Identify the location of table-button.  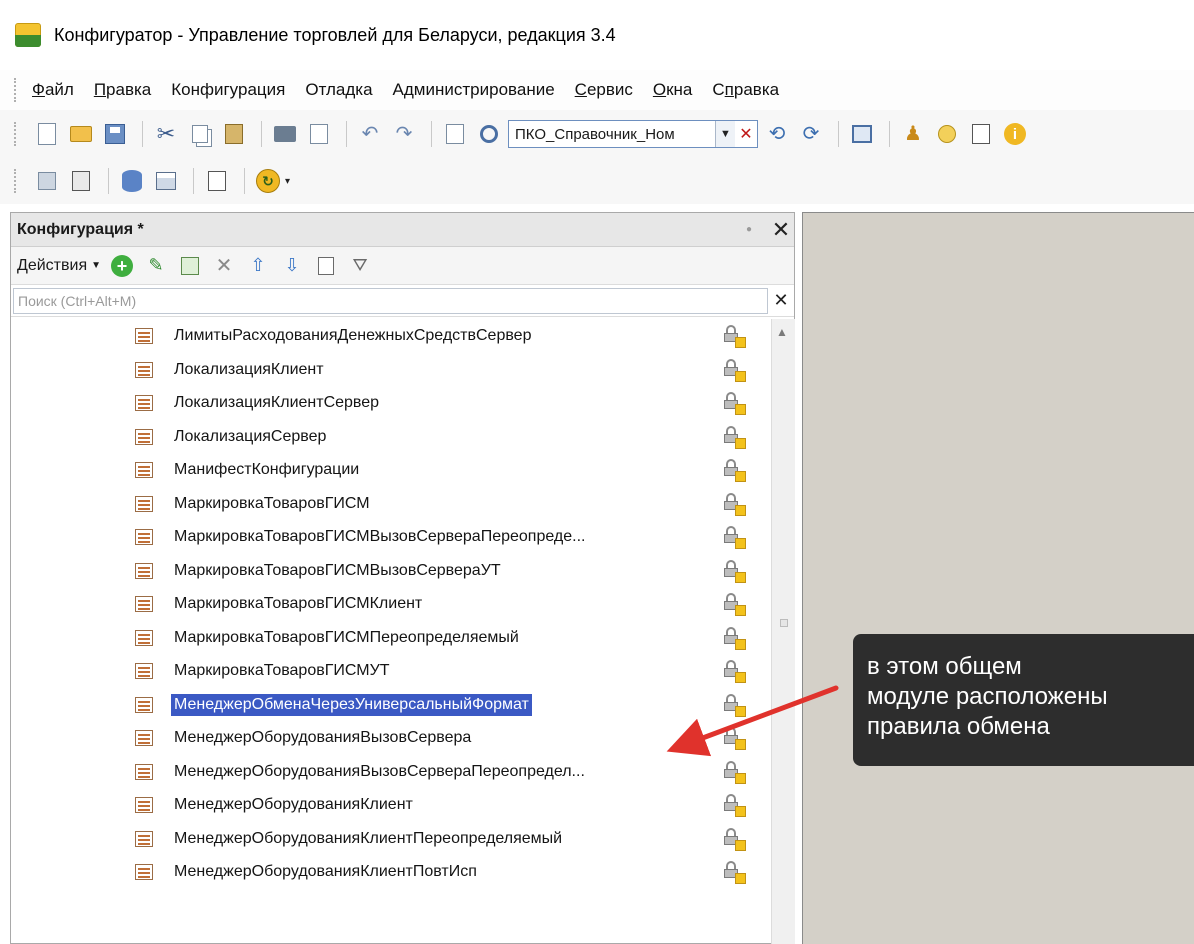
(166, 181).